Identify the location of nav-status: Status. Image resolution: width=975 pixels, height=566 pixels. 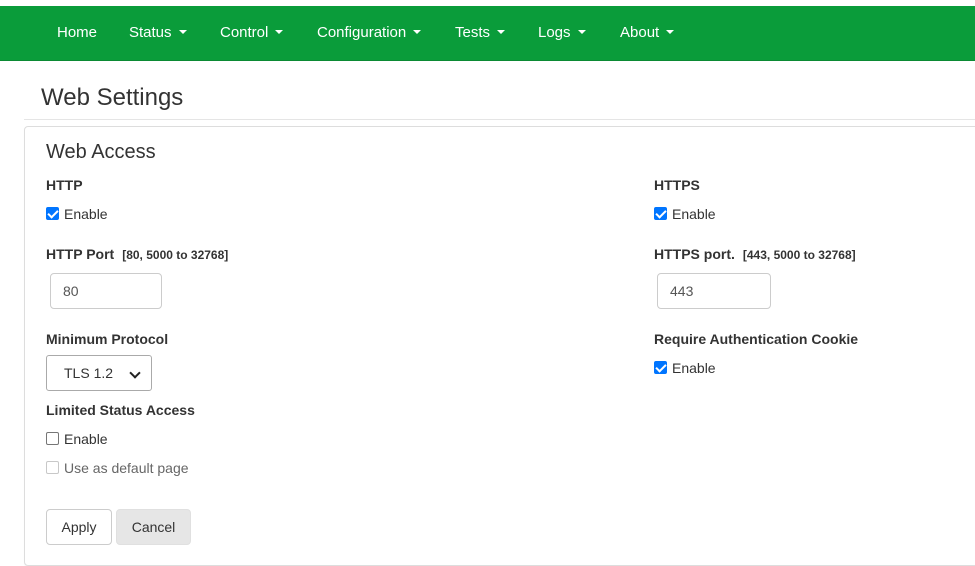
(158, 33).